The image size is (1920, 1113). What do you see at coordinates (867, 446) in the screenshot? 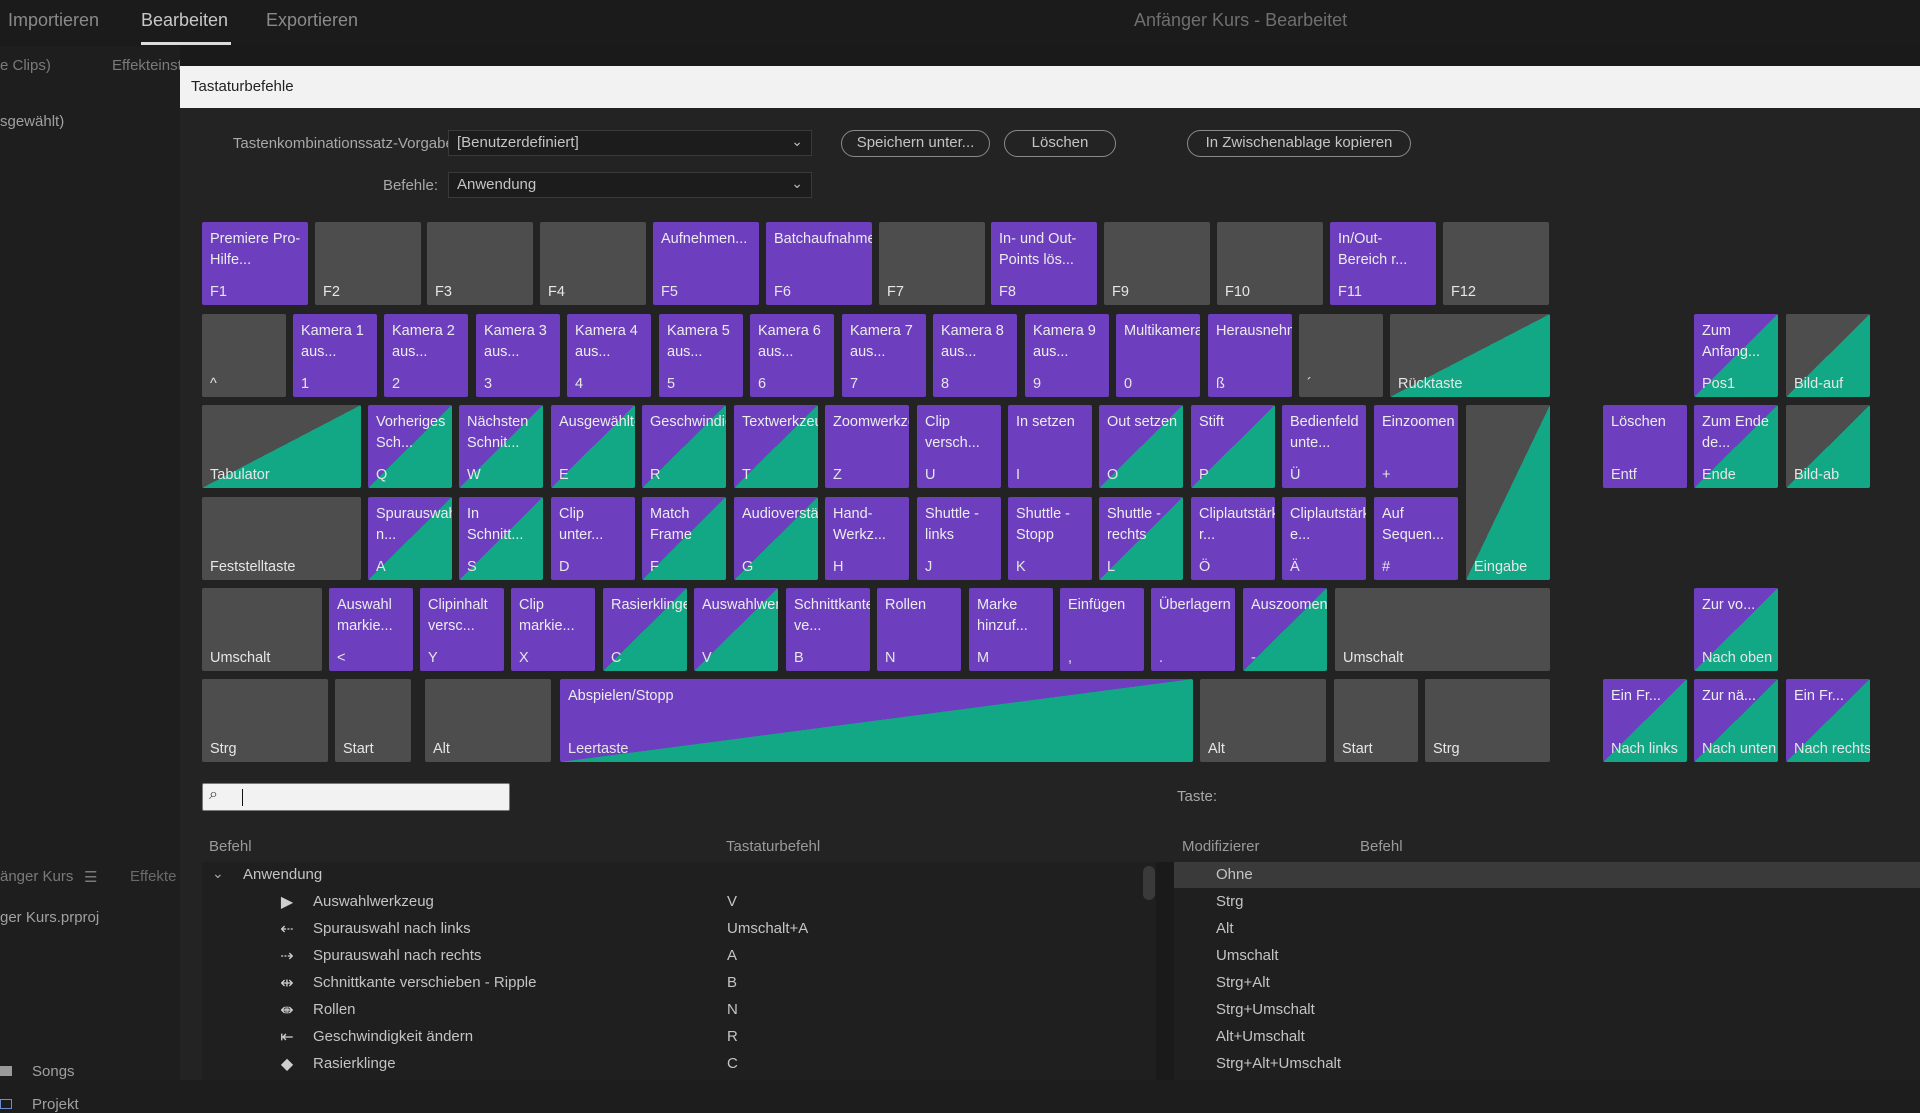
I see `key-z: Zoomwerkzeug Z` at bounding box center [867, 446].